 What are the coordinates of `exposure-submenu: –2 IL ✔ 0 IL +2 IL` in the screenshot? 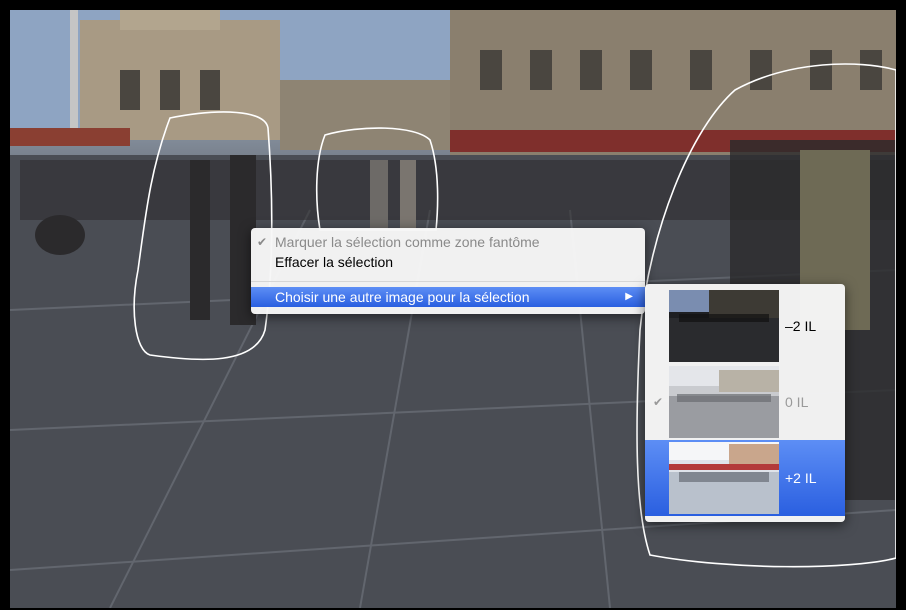 It's located at (745, 403).